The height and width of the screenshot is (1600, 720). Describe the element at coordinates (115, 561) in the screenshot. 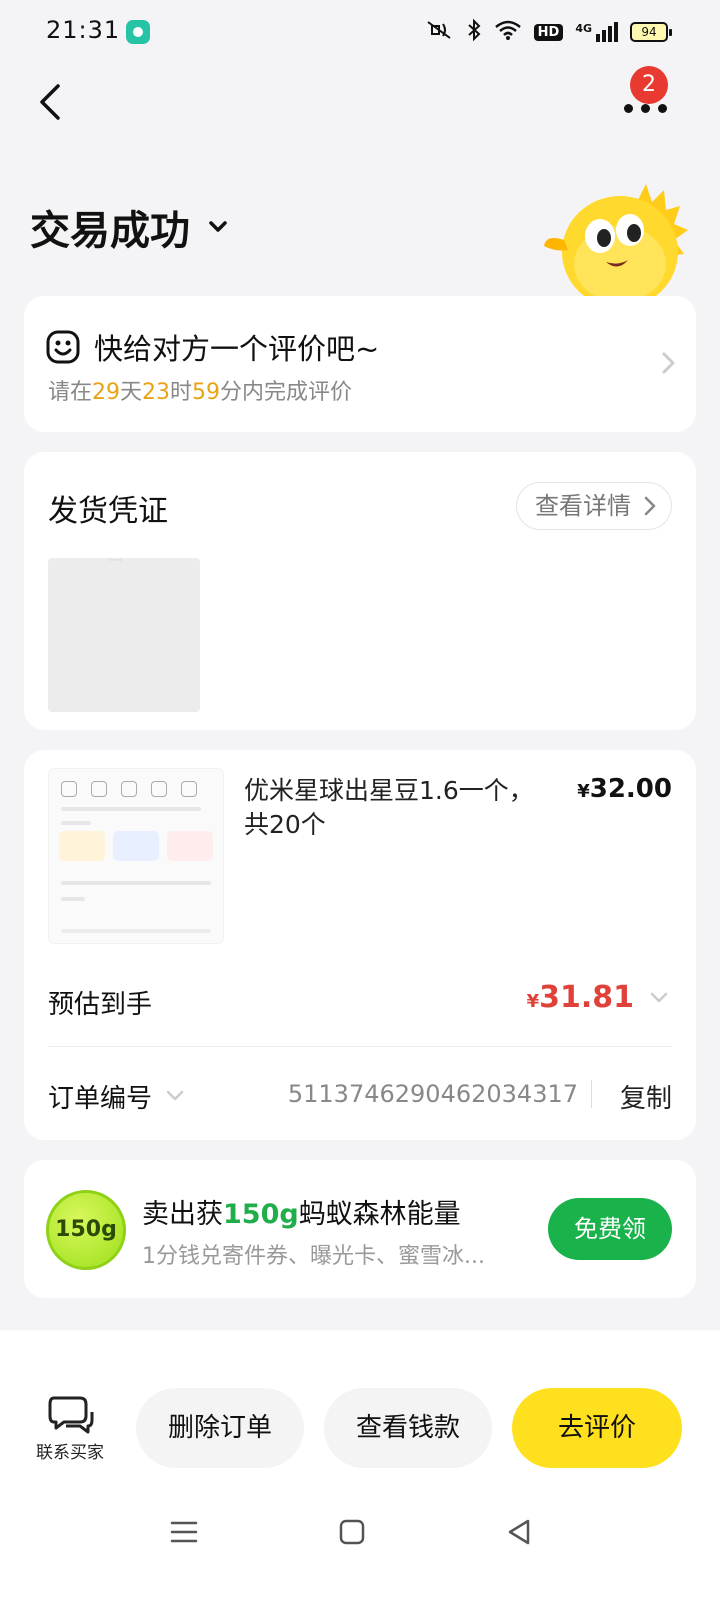

I see `proof-thumb-mark: ·····` at that location.